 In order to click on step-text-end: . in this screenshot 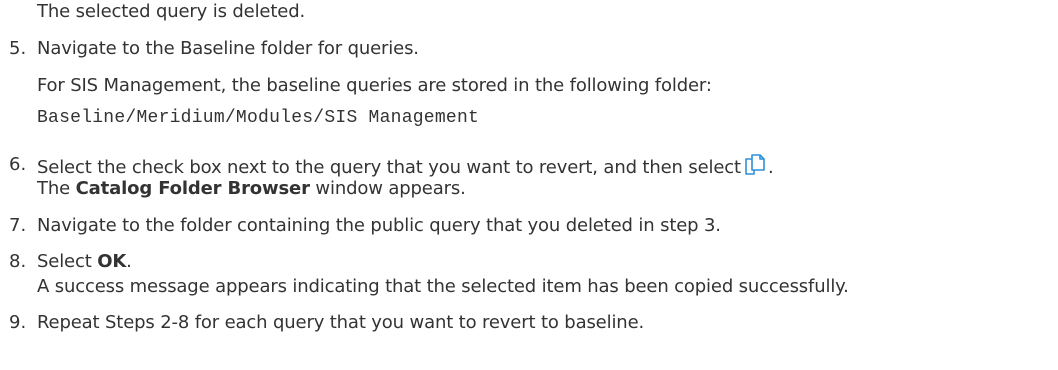, I will do `click(770, 167)`.